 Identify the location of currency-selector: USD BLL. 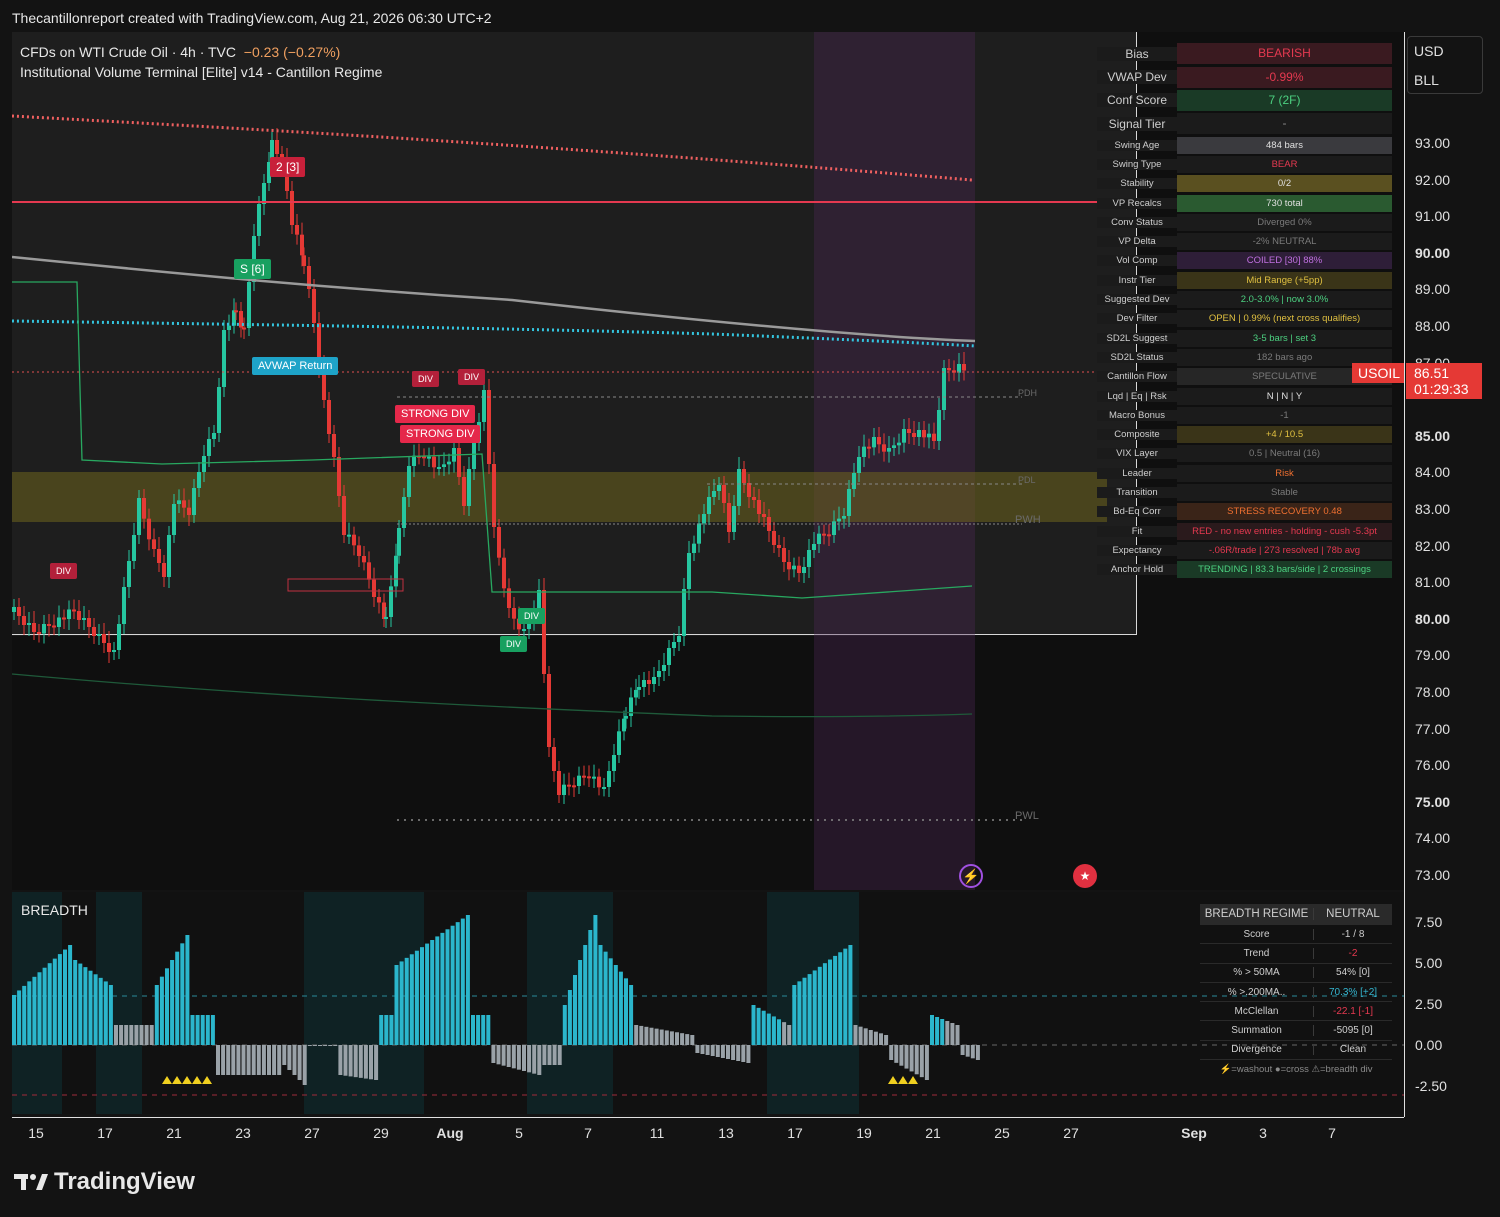
(1445, 65).